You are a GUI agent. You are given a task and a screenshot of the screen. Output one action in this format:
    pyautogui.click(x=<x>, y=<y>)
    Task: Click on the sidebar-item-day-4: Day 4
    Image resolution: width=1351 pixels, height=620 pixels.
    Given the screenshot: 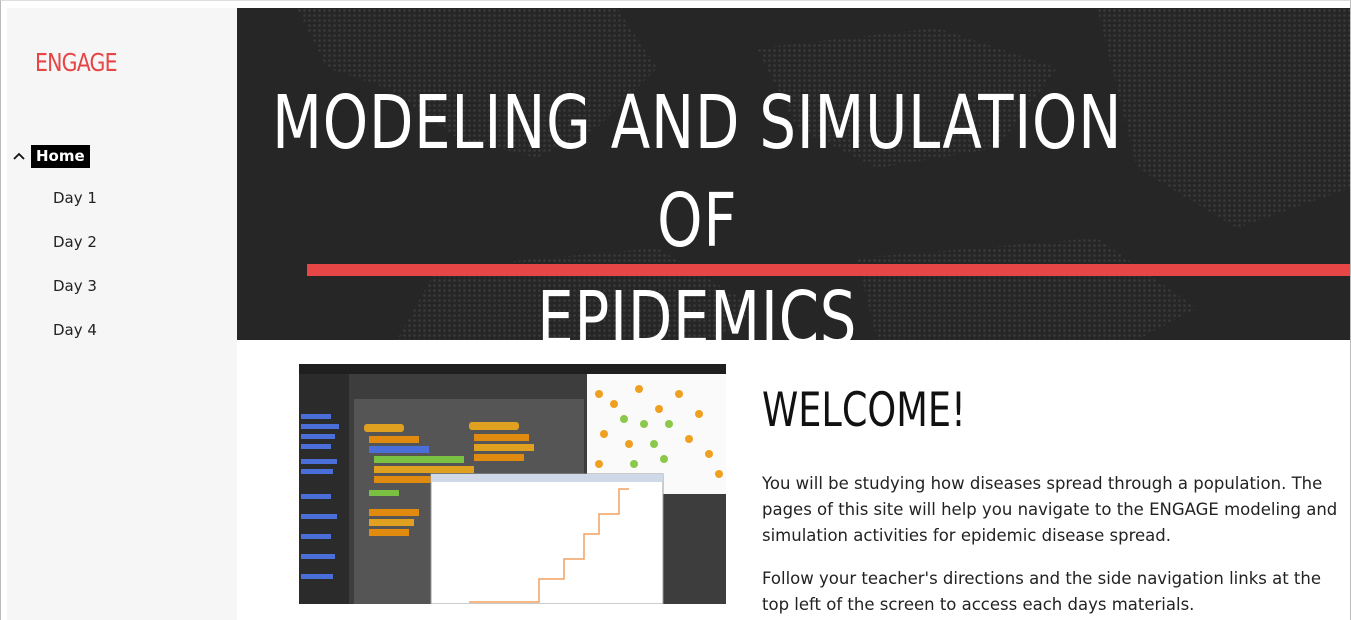 What is the action you would take?
    pyautogui.click(x=75, y=330)
    